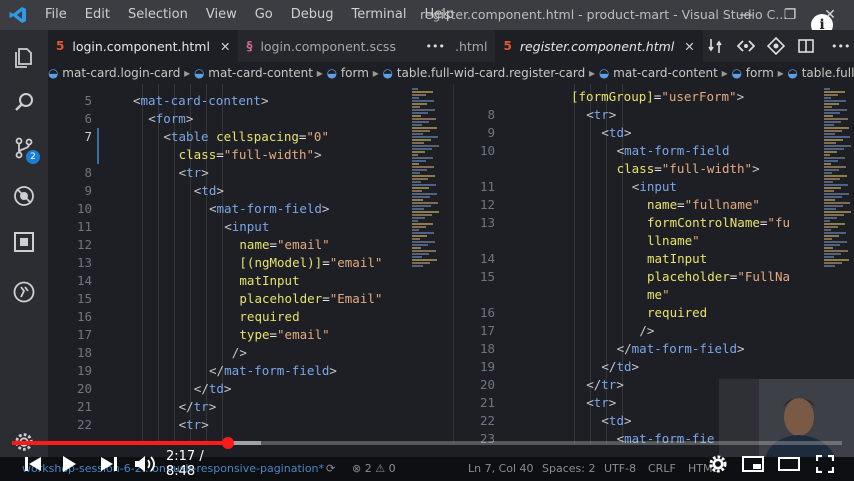  I want to click on minimize-button: —, so click(746, 15).